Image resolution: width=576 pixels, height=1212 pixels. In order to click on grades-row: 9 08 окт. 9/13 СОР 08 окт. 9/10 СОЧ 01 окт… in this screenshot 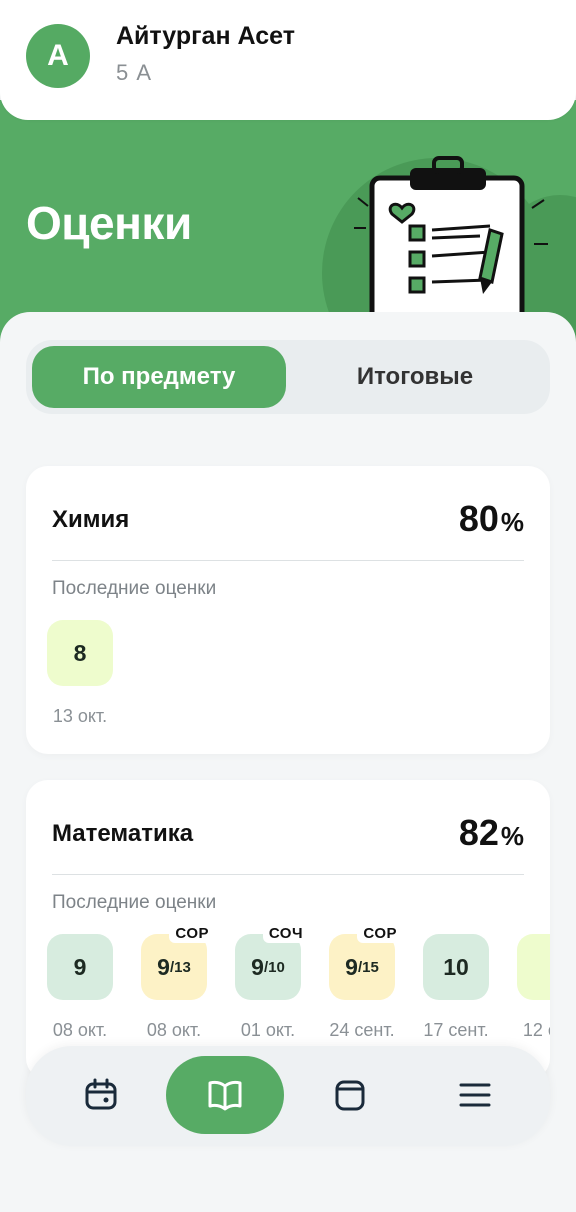, I will do `click(298, 982)`.